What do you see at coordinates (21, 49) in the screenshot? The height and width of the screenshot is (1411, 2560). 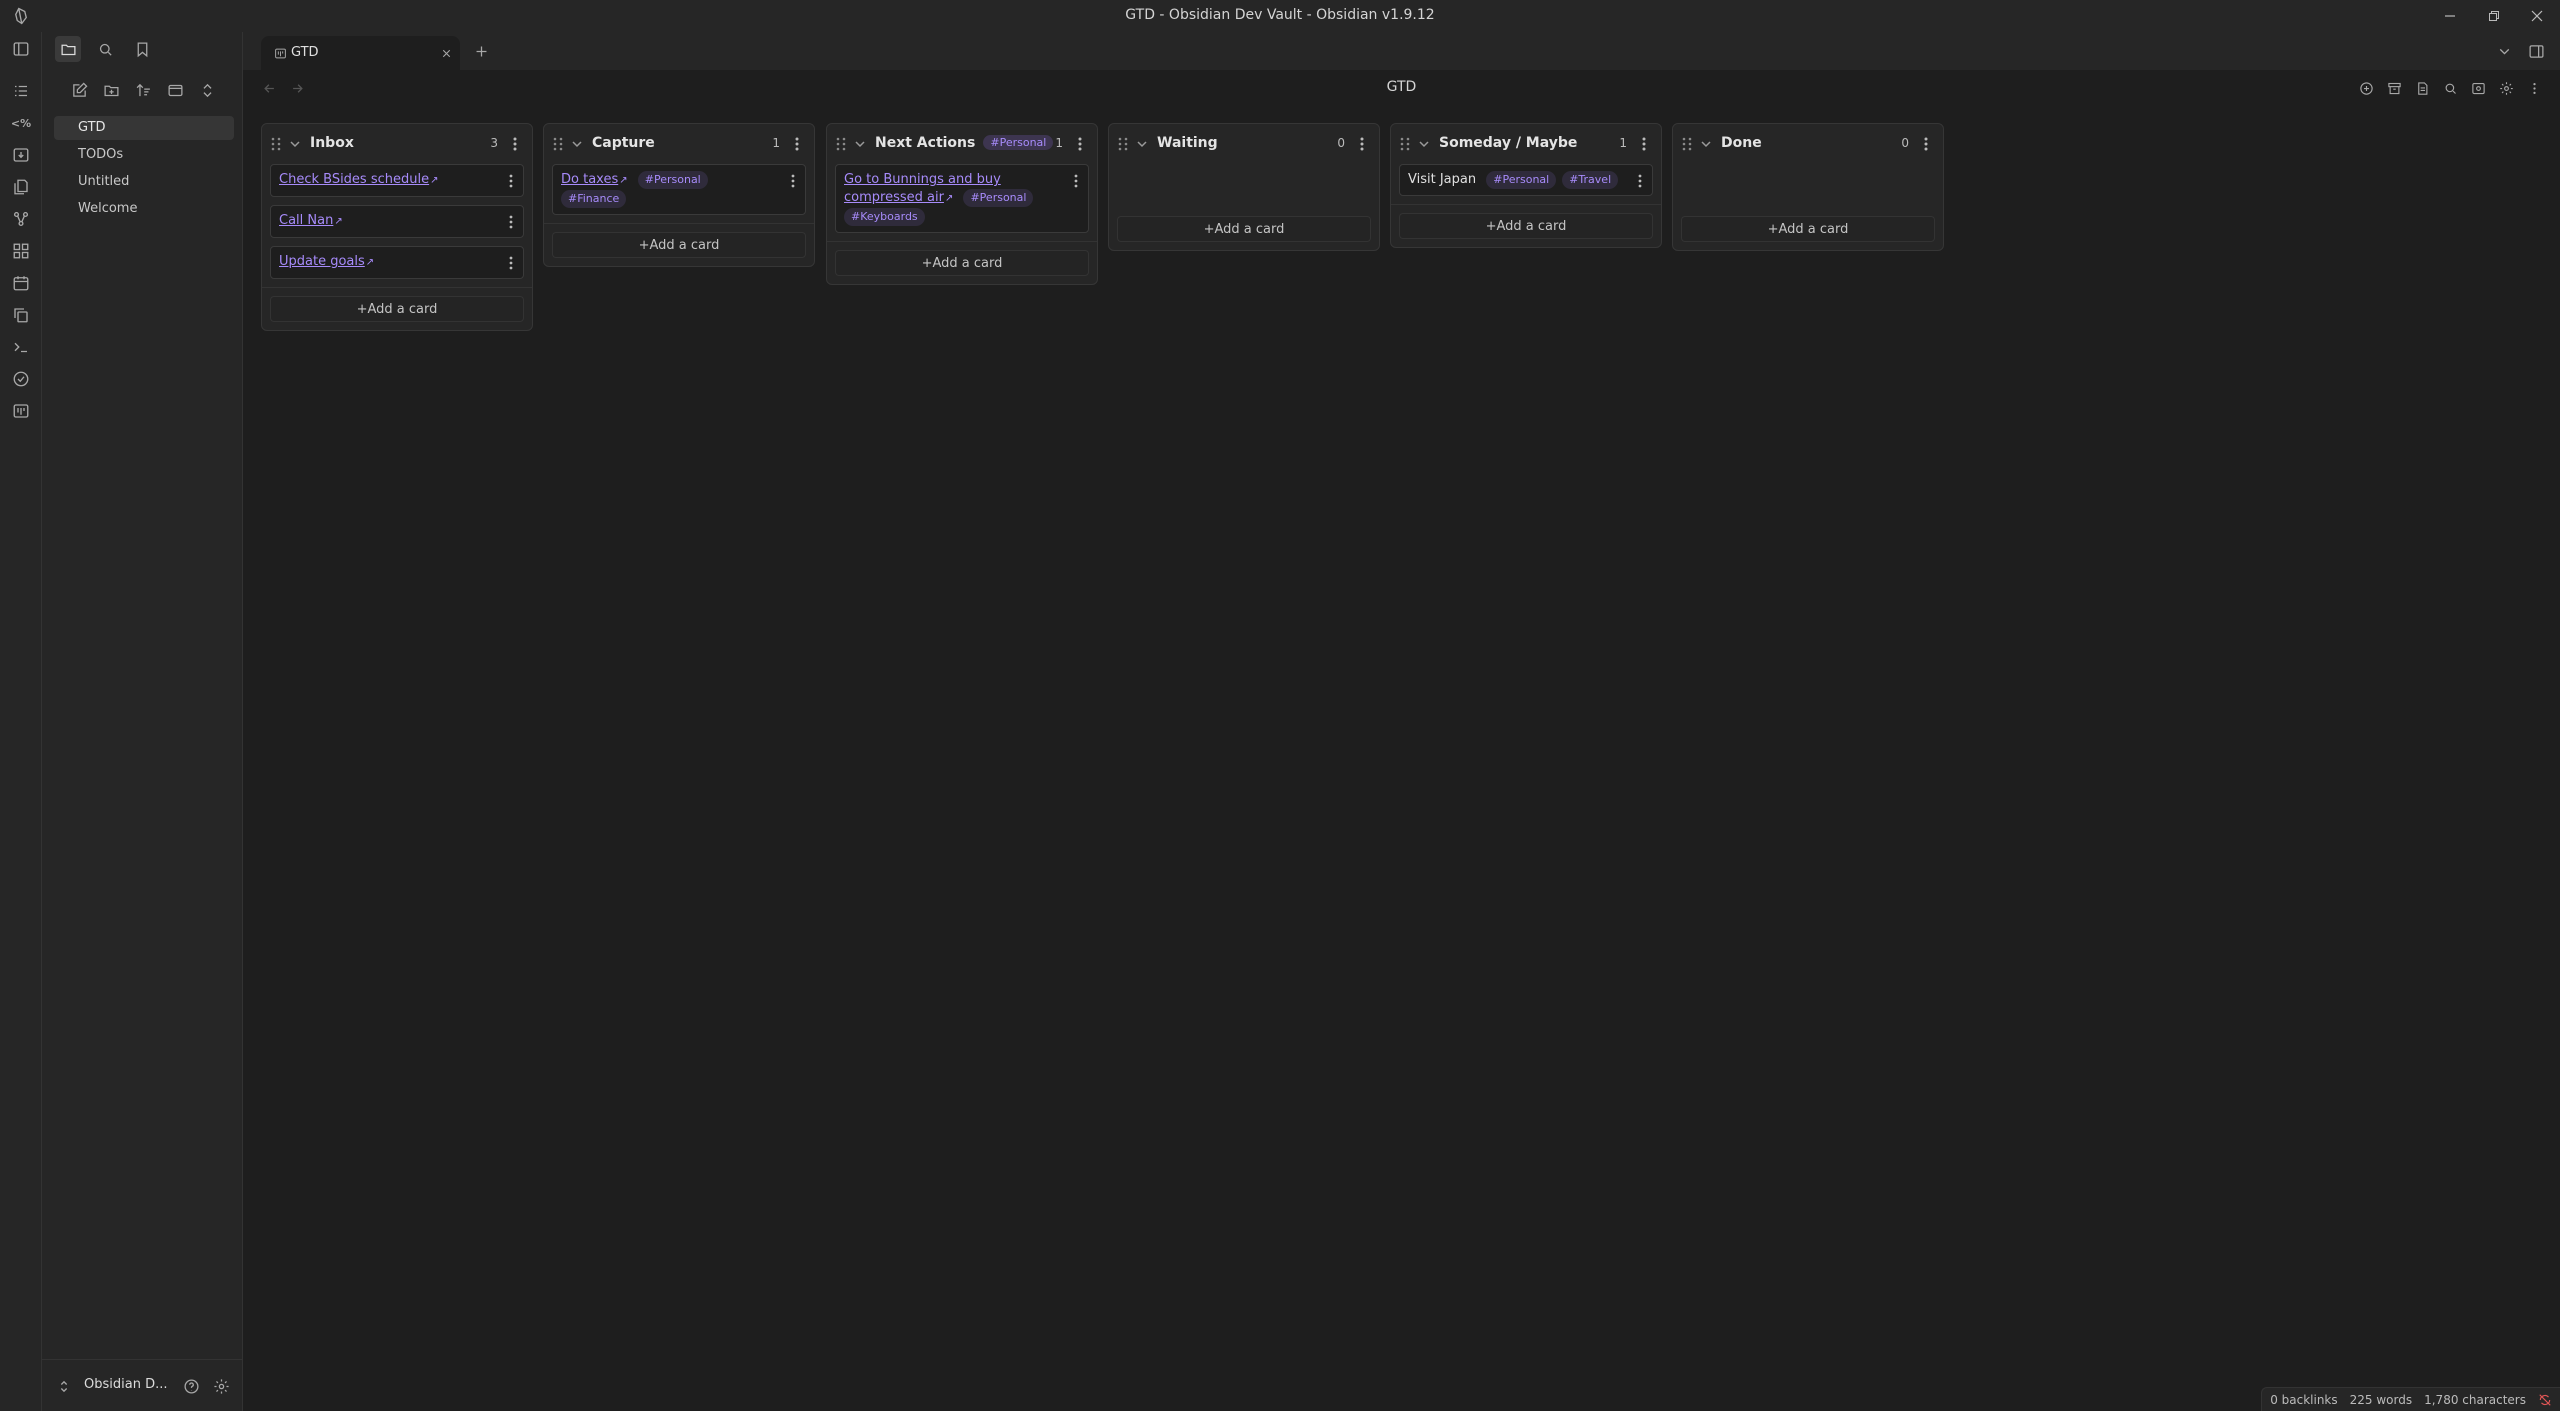 I see `toggle-sidebar-icon` at bounding box center [21, 49].